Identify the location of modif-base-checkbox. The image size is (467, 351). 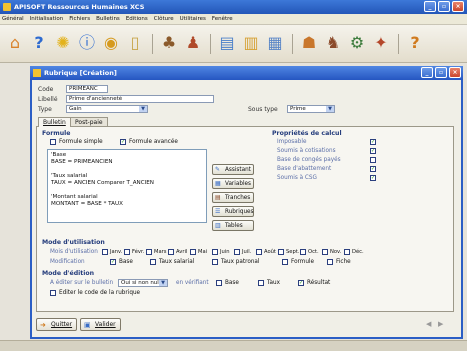
(113, 262).